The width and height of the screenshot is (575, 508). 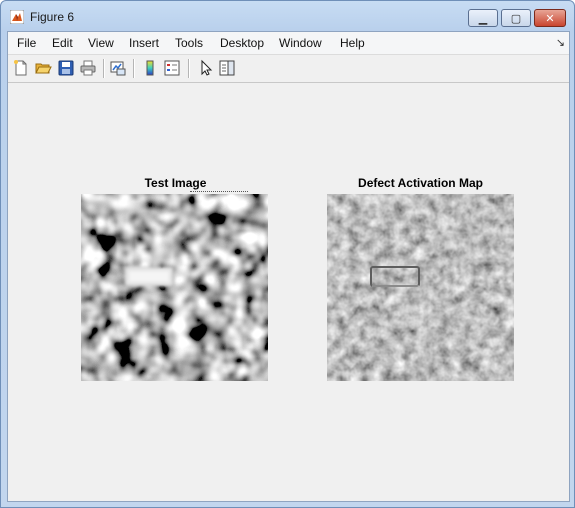 I want to click on menu-edit: Edit, so click(x=62, y=43).